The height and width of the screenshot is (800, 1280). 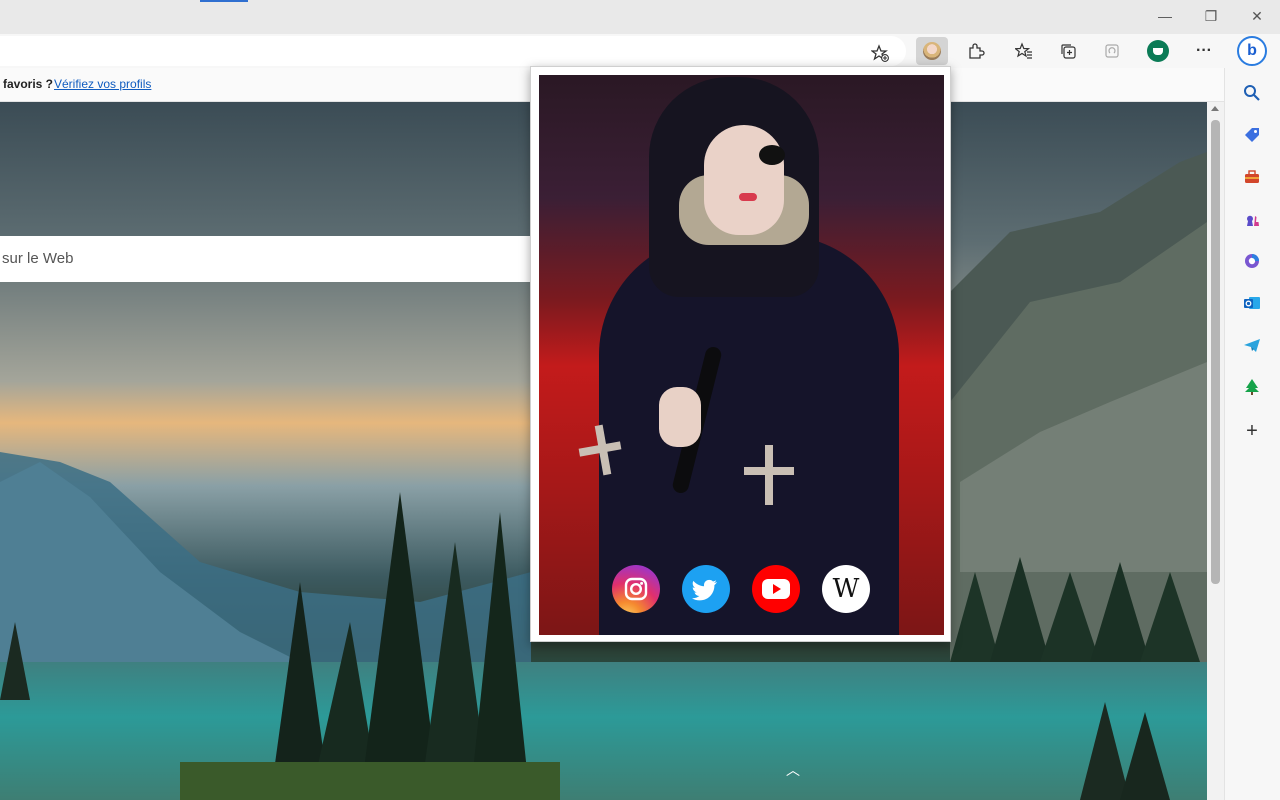 I want to click on games-icon, so click(x=1252, y=219).